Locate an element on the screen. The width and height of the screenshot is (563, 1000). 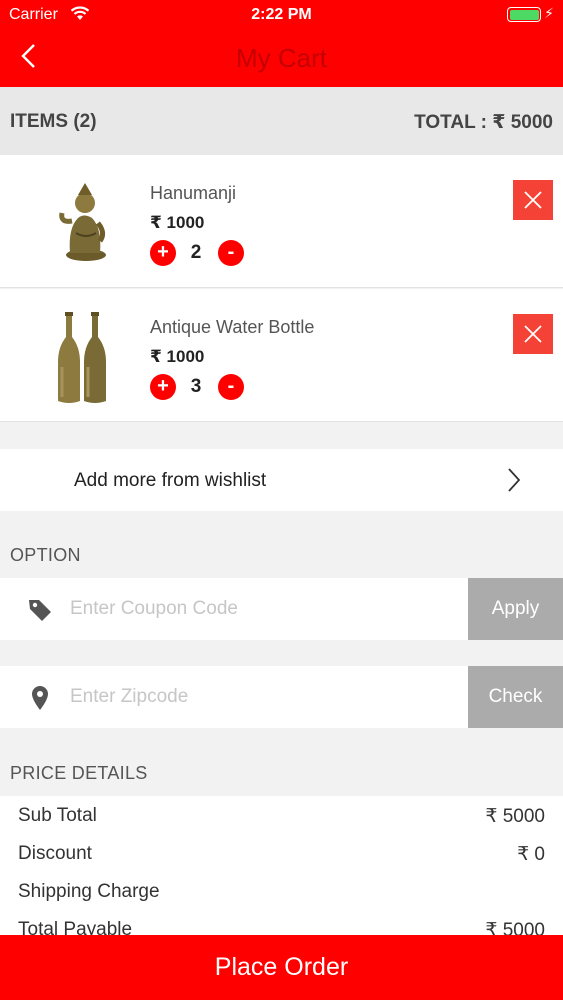
chevron-right-icon is located at coordinates (514, 480).